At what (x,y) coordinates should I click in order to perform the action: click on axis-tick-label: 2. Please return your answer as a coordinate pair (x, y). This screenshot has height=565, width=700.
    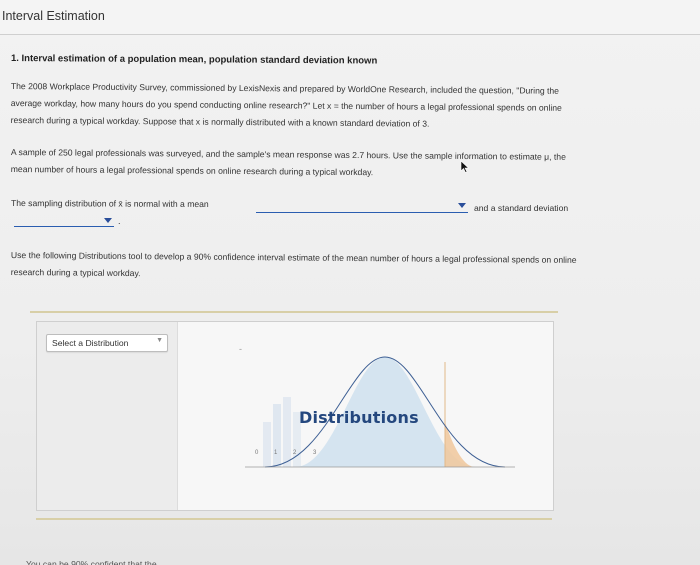
    Looking at the image, I should click on (295, 453).